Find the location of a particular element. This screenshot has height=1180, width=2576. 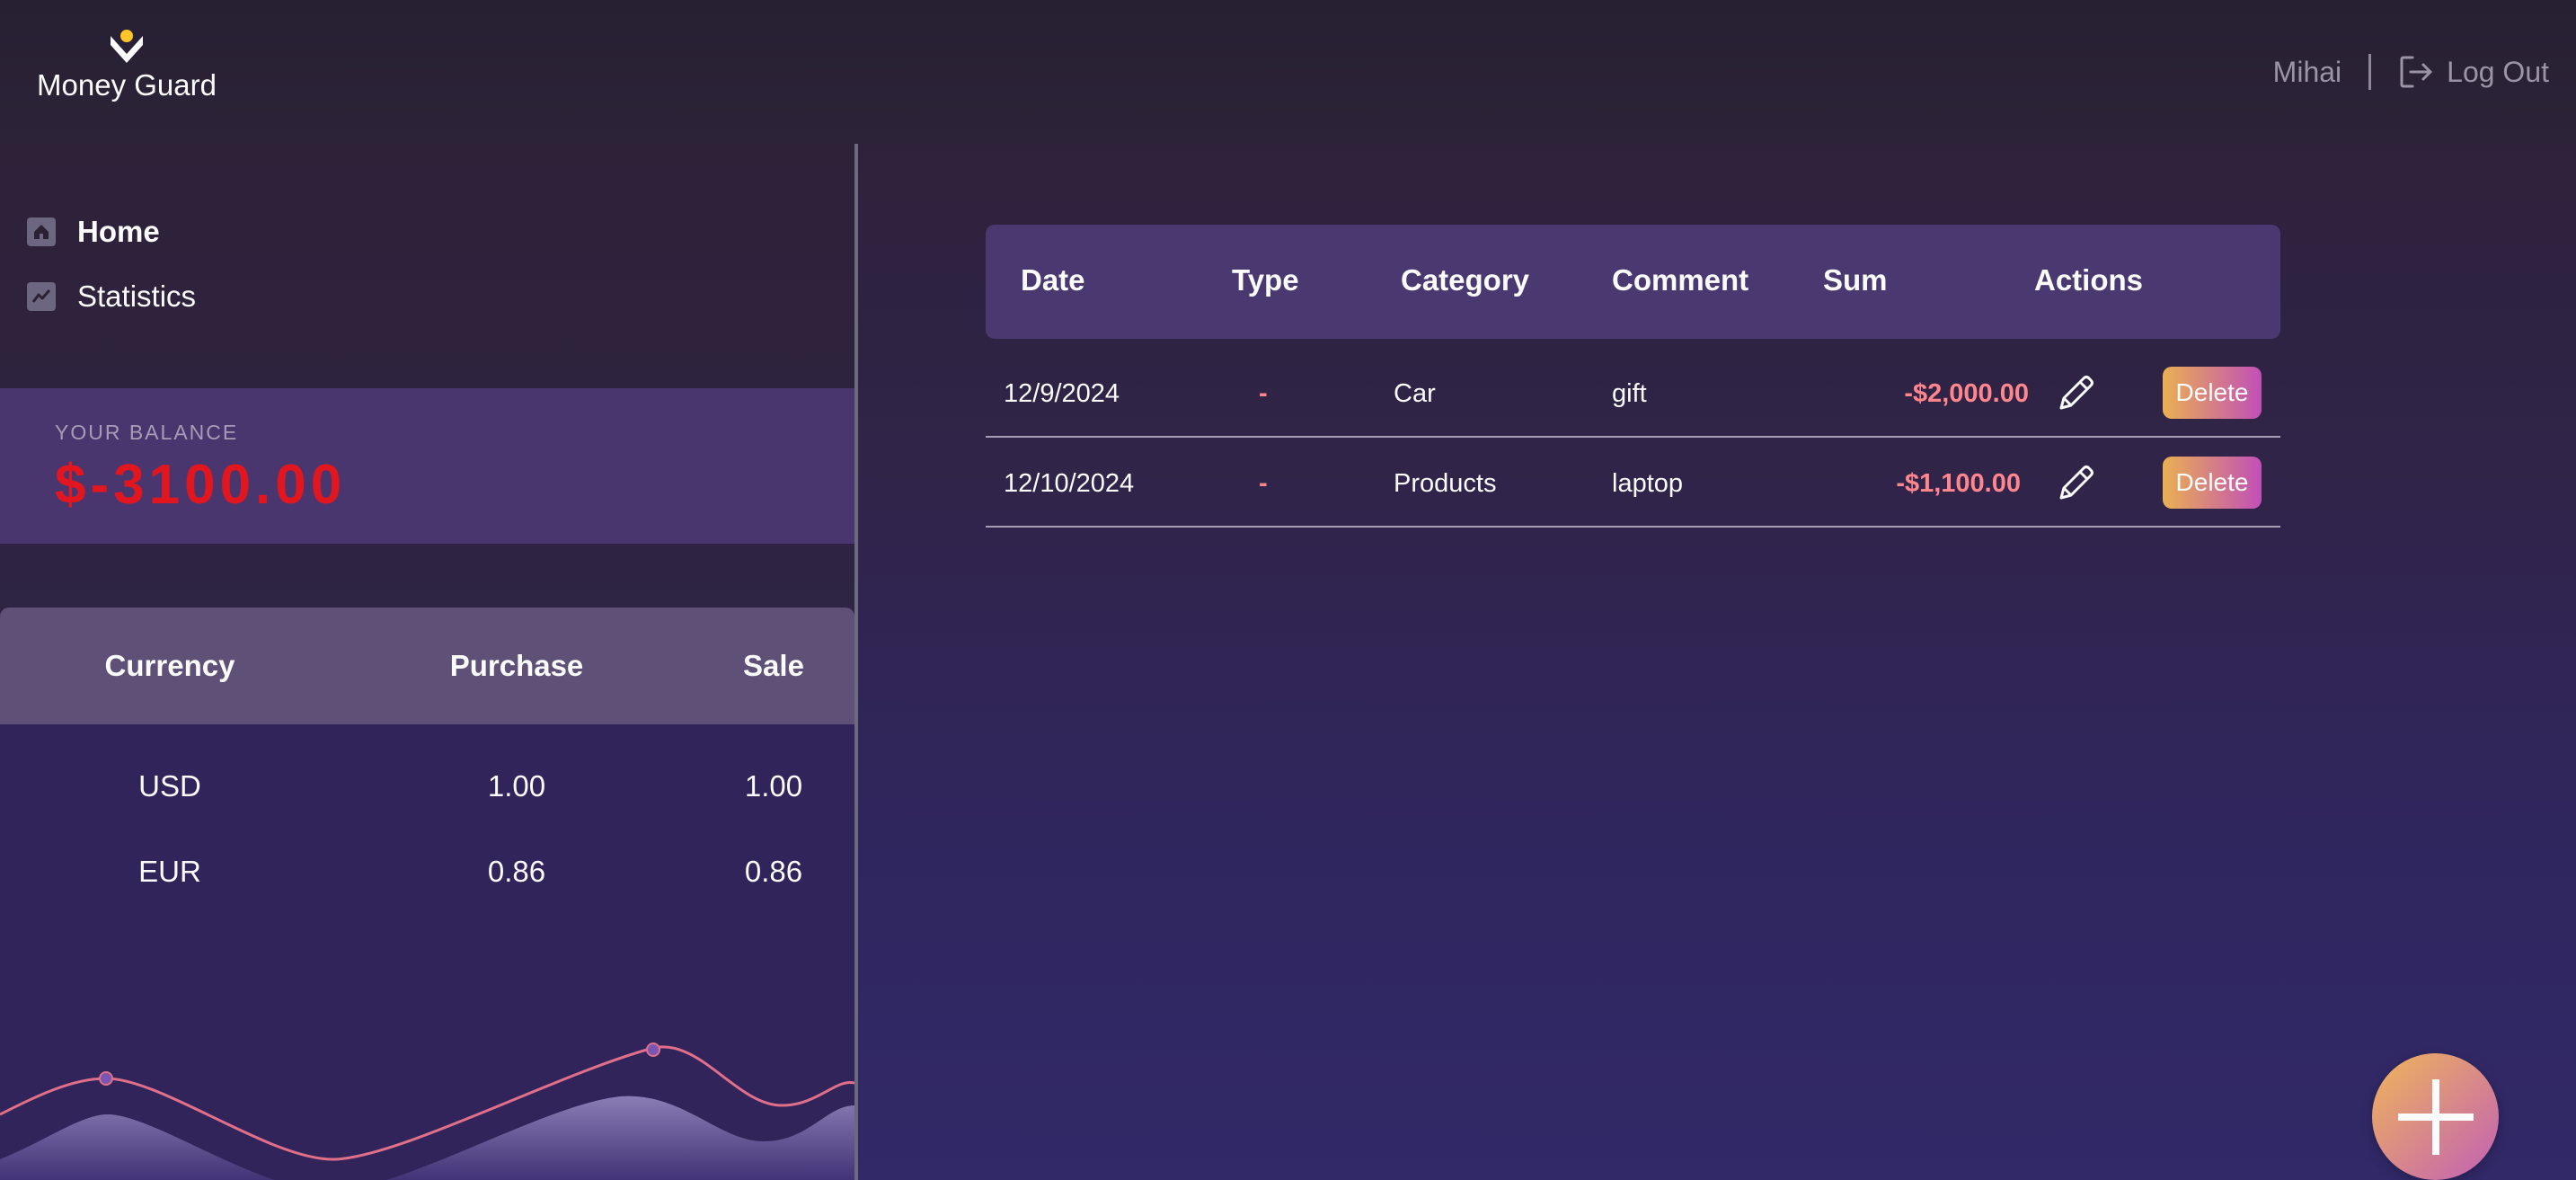

column-header-actions: Actions is located at coordinates (2089, 280).